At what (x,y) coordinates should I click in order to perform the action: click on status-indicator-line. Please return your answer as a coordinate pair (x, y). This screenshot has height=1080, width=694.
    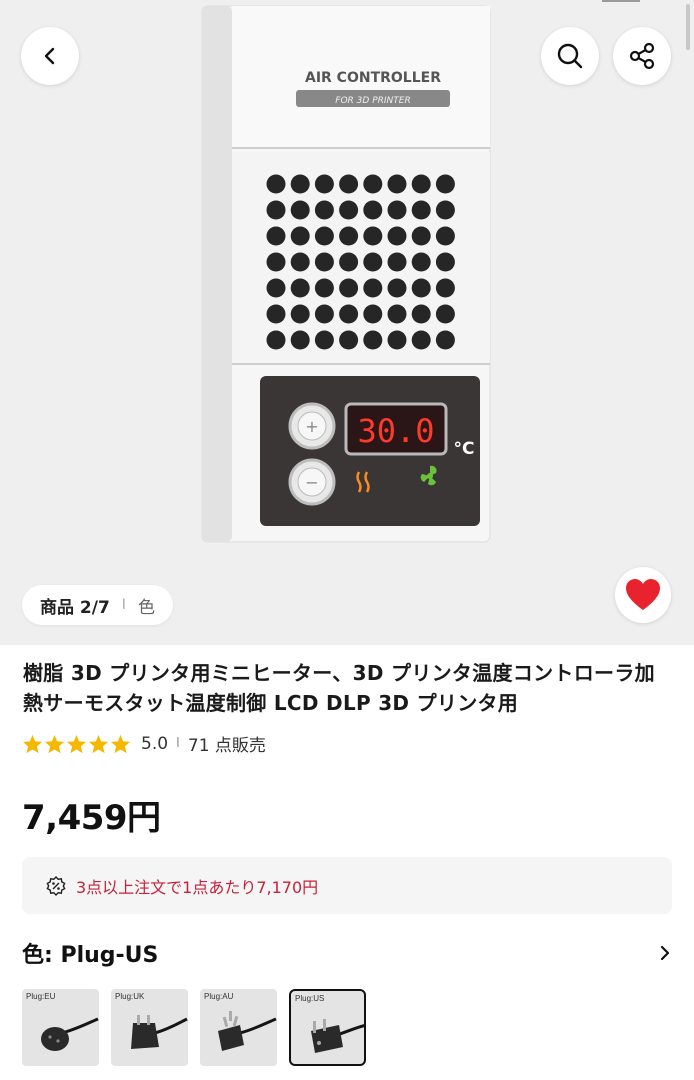
    Looking at the image, I should click on (621, 1).